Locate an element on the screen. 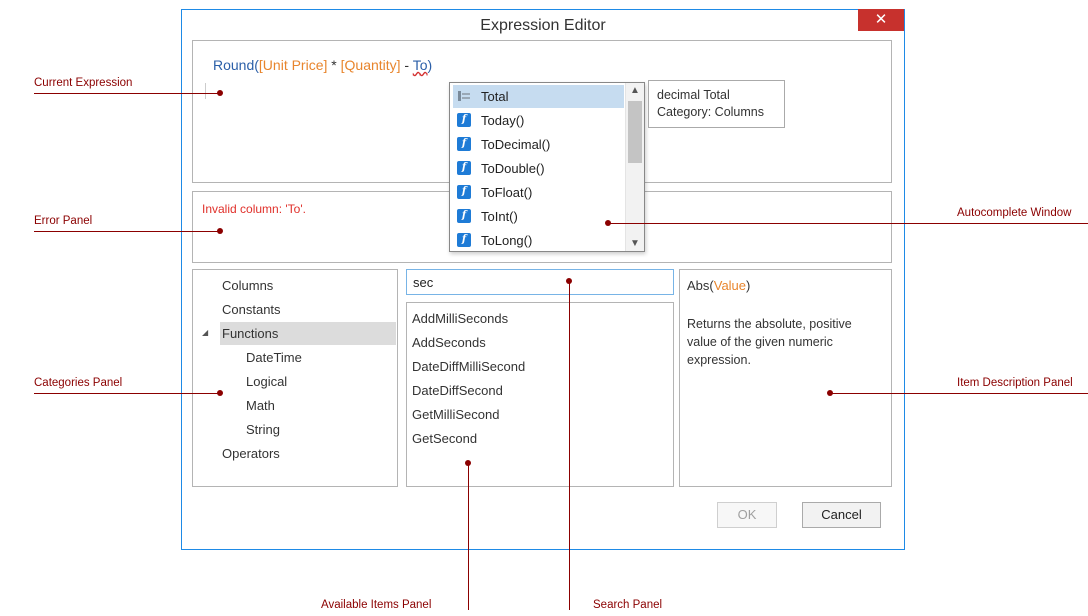  description-signature: Abs(Value) is located at coordinates (718, 285).